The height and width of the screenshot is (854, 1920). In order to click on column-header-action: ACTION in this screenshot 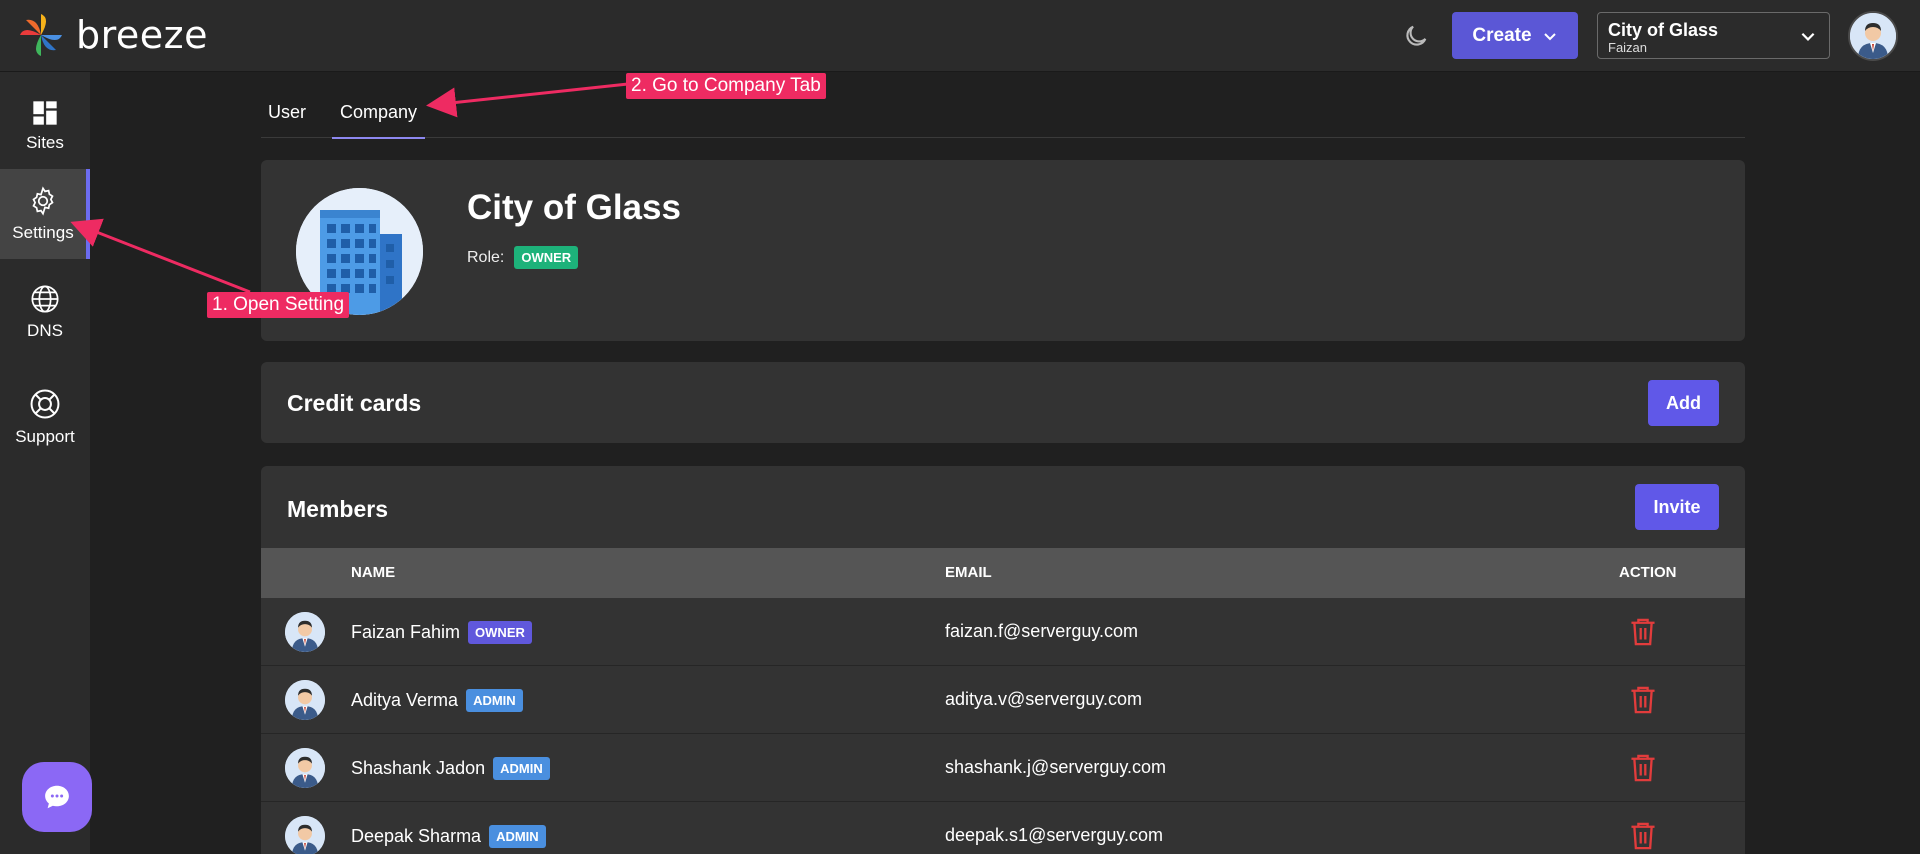, I will do `click(1648, 572)`.